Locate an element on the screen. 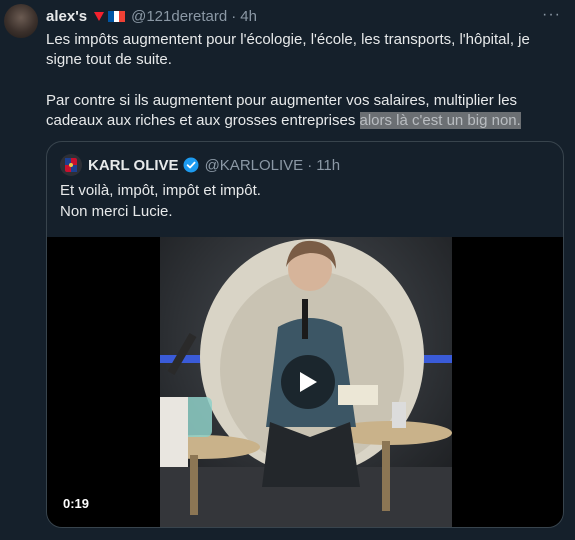  quoted-avatar is located at coordinates (71, 165).